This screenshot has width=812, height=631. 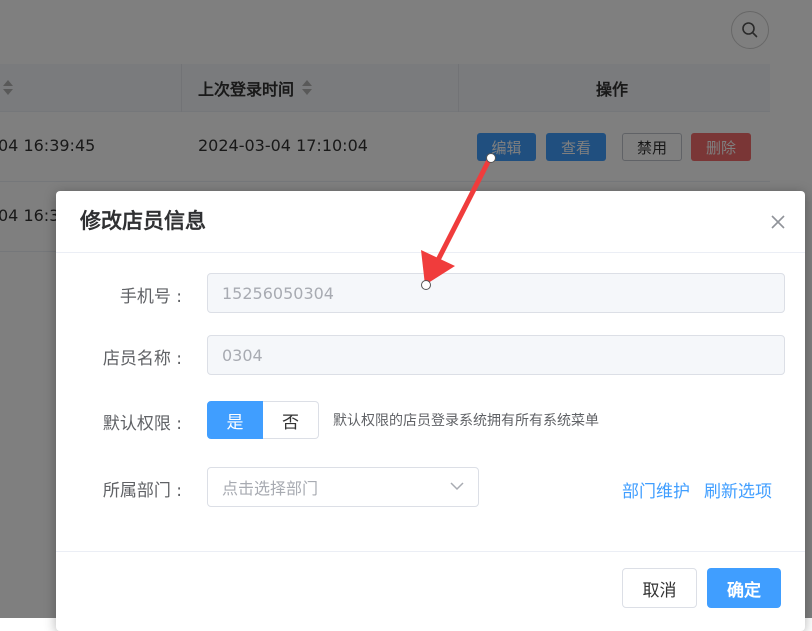 I want to click on phone-field: 15256050304, so click(x=496, y=293).